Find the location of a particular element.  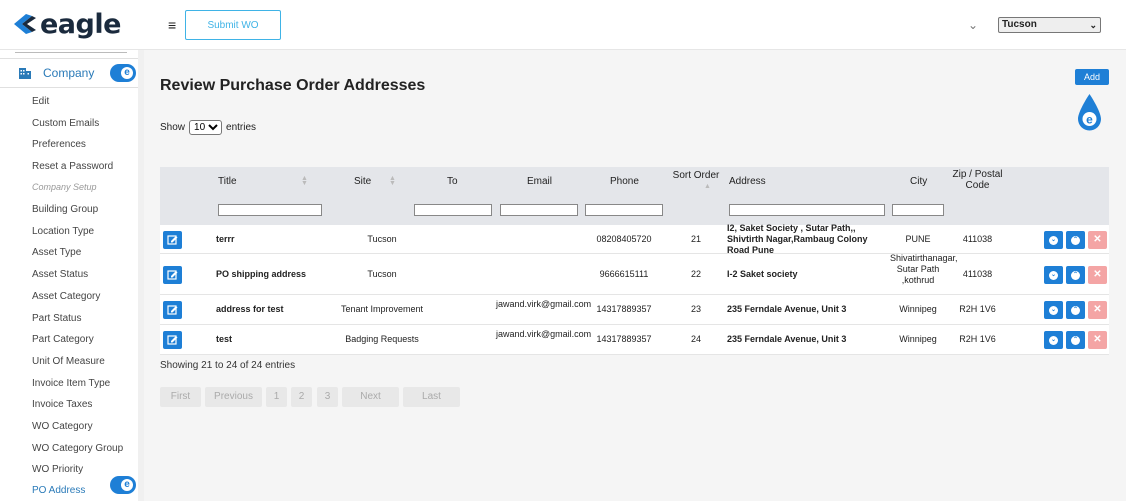

cell-email: jawand.virk@gmail.com is located at coordinates (544, 334).